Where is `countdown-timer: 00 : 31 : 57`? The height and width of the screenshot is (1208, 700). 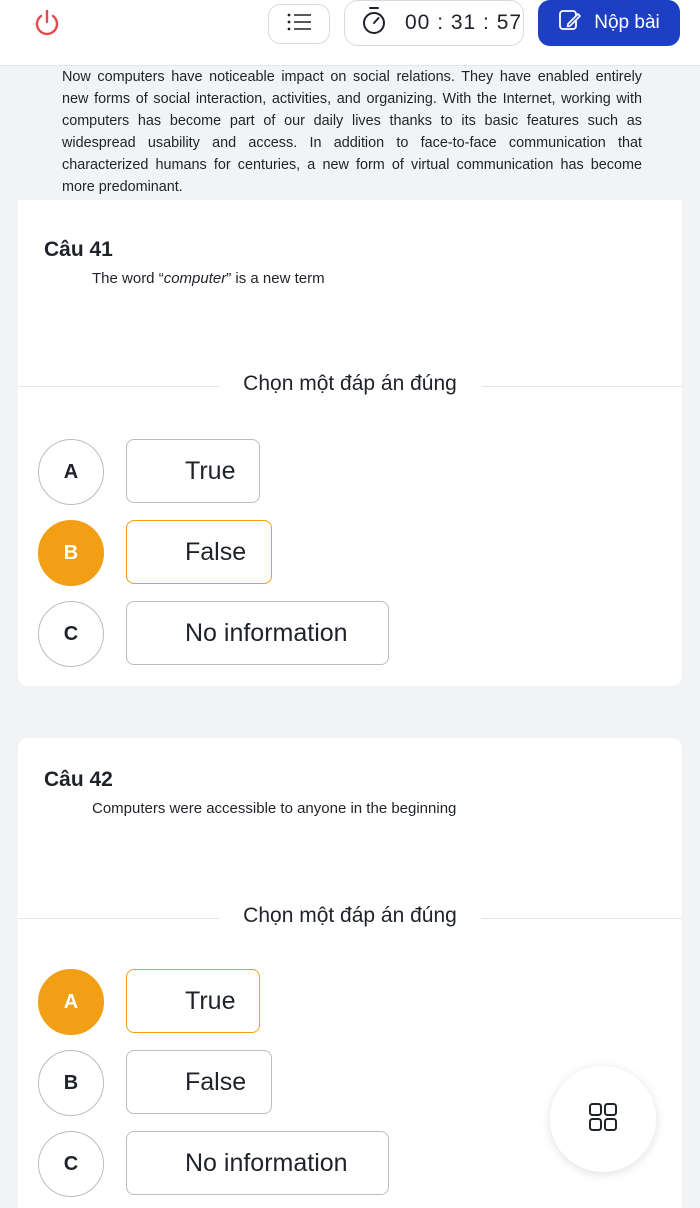 countdown-timer: 00 : 31 : 57 is located at coordinates (434, 23).